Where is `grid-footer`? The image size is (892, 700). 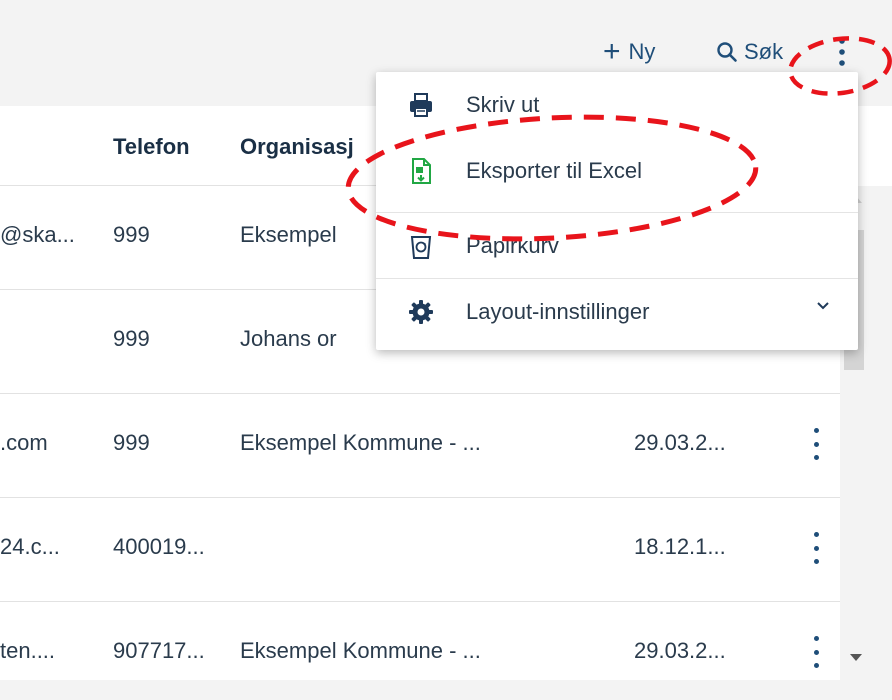 grid-footer is located at coordinates (420, 690).